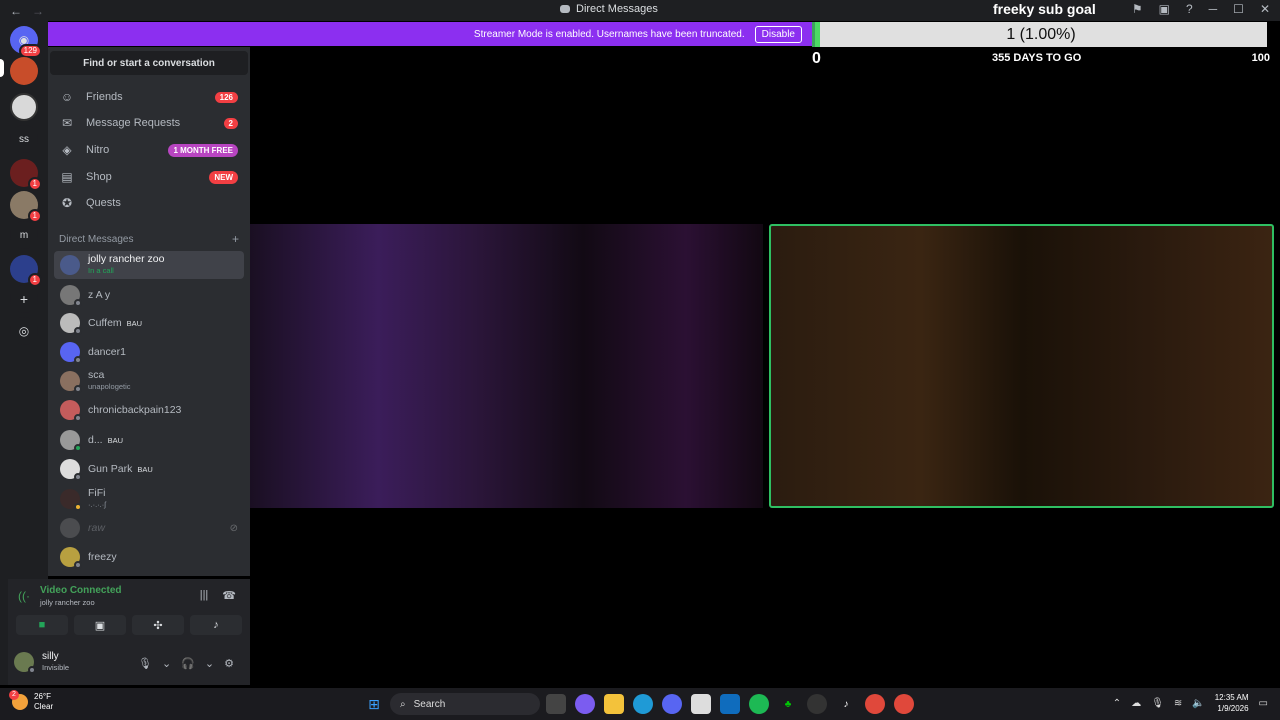  Describe the element at coordinates (149, 381) in the screenshot. I see `dm-item: sca unapologetic` at that location.